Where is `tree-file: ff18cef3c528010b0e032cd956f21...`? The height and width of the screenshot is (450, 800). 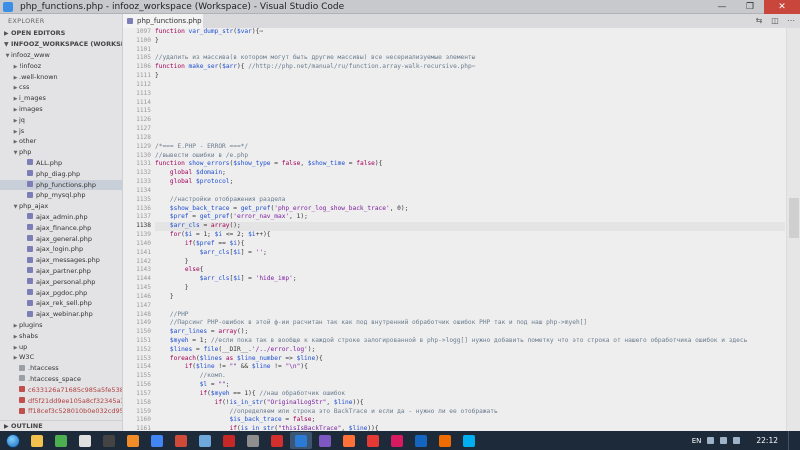
tree-file: ff18cef3c528010b0e032cd956f21... is located at coordinates (61, 411).